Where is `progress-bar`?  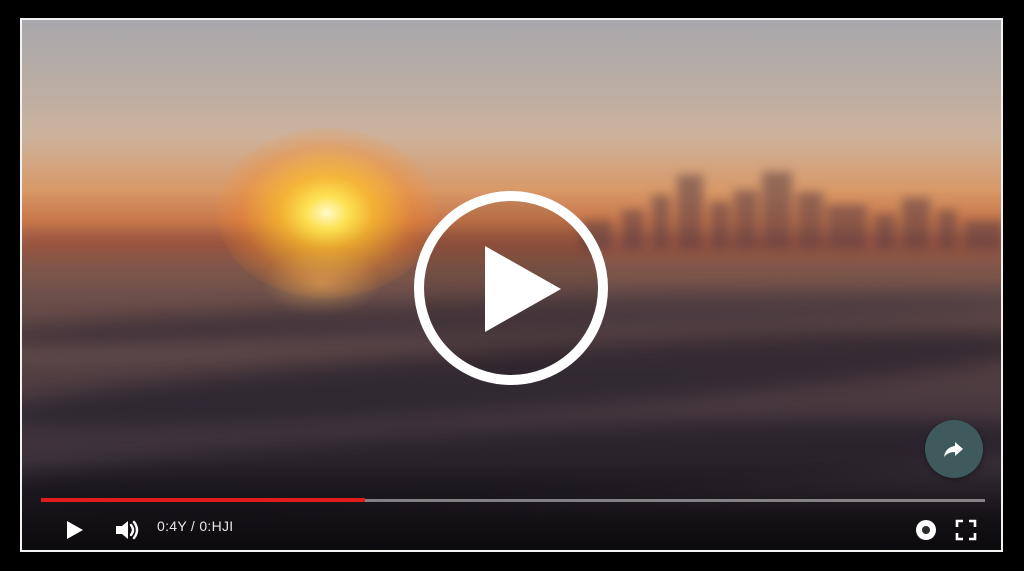 progress-bar is located at coordinates (513, 500).